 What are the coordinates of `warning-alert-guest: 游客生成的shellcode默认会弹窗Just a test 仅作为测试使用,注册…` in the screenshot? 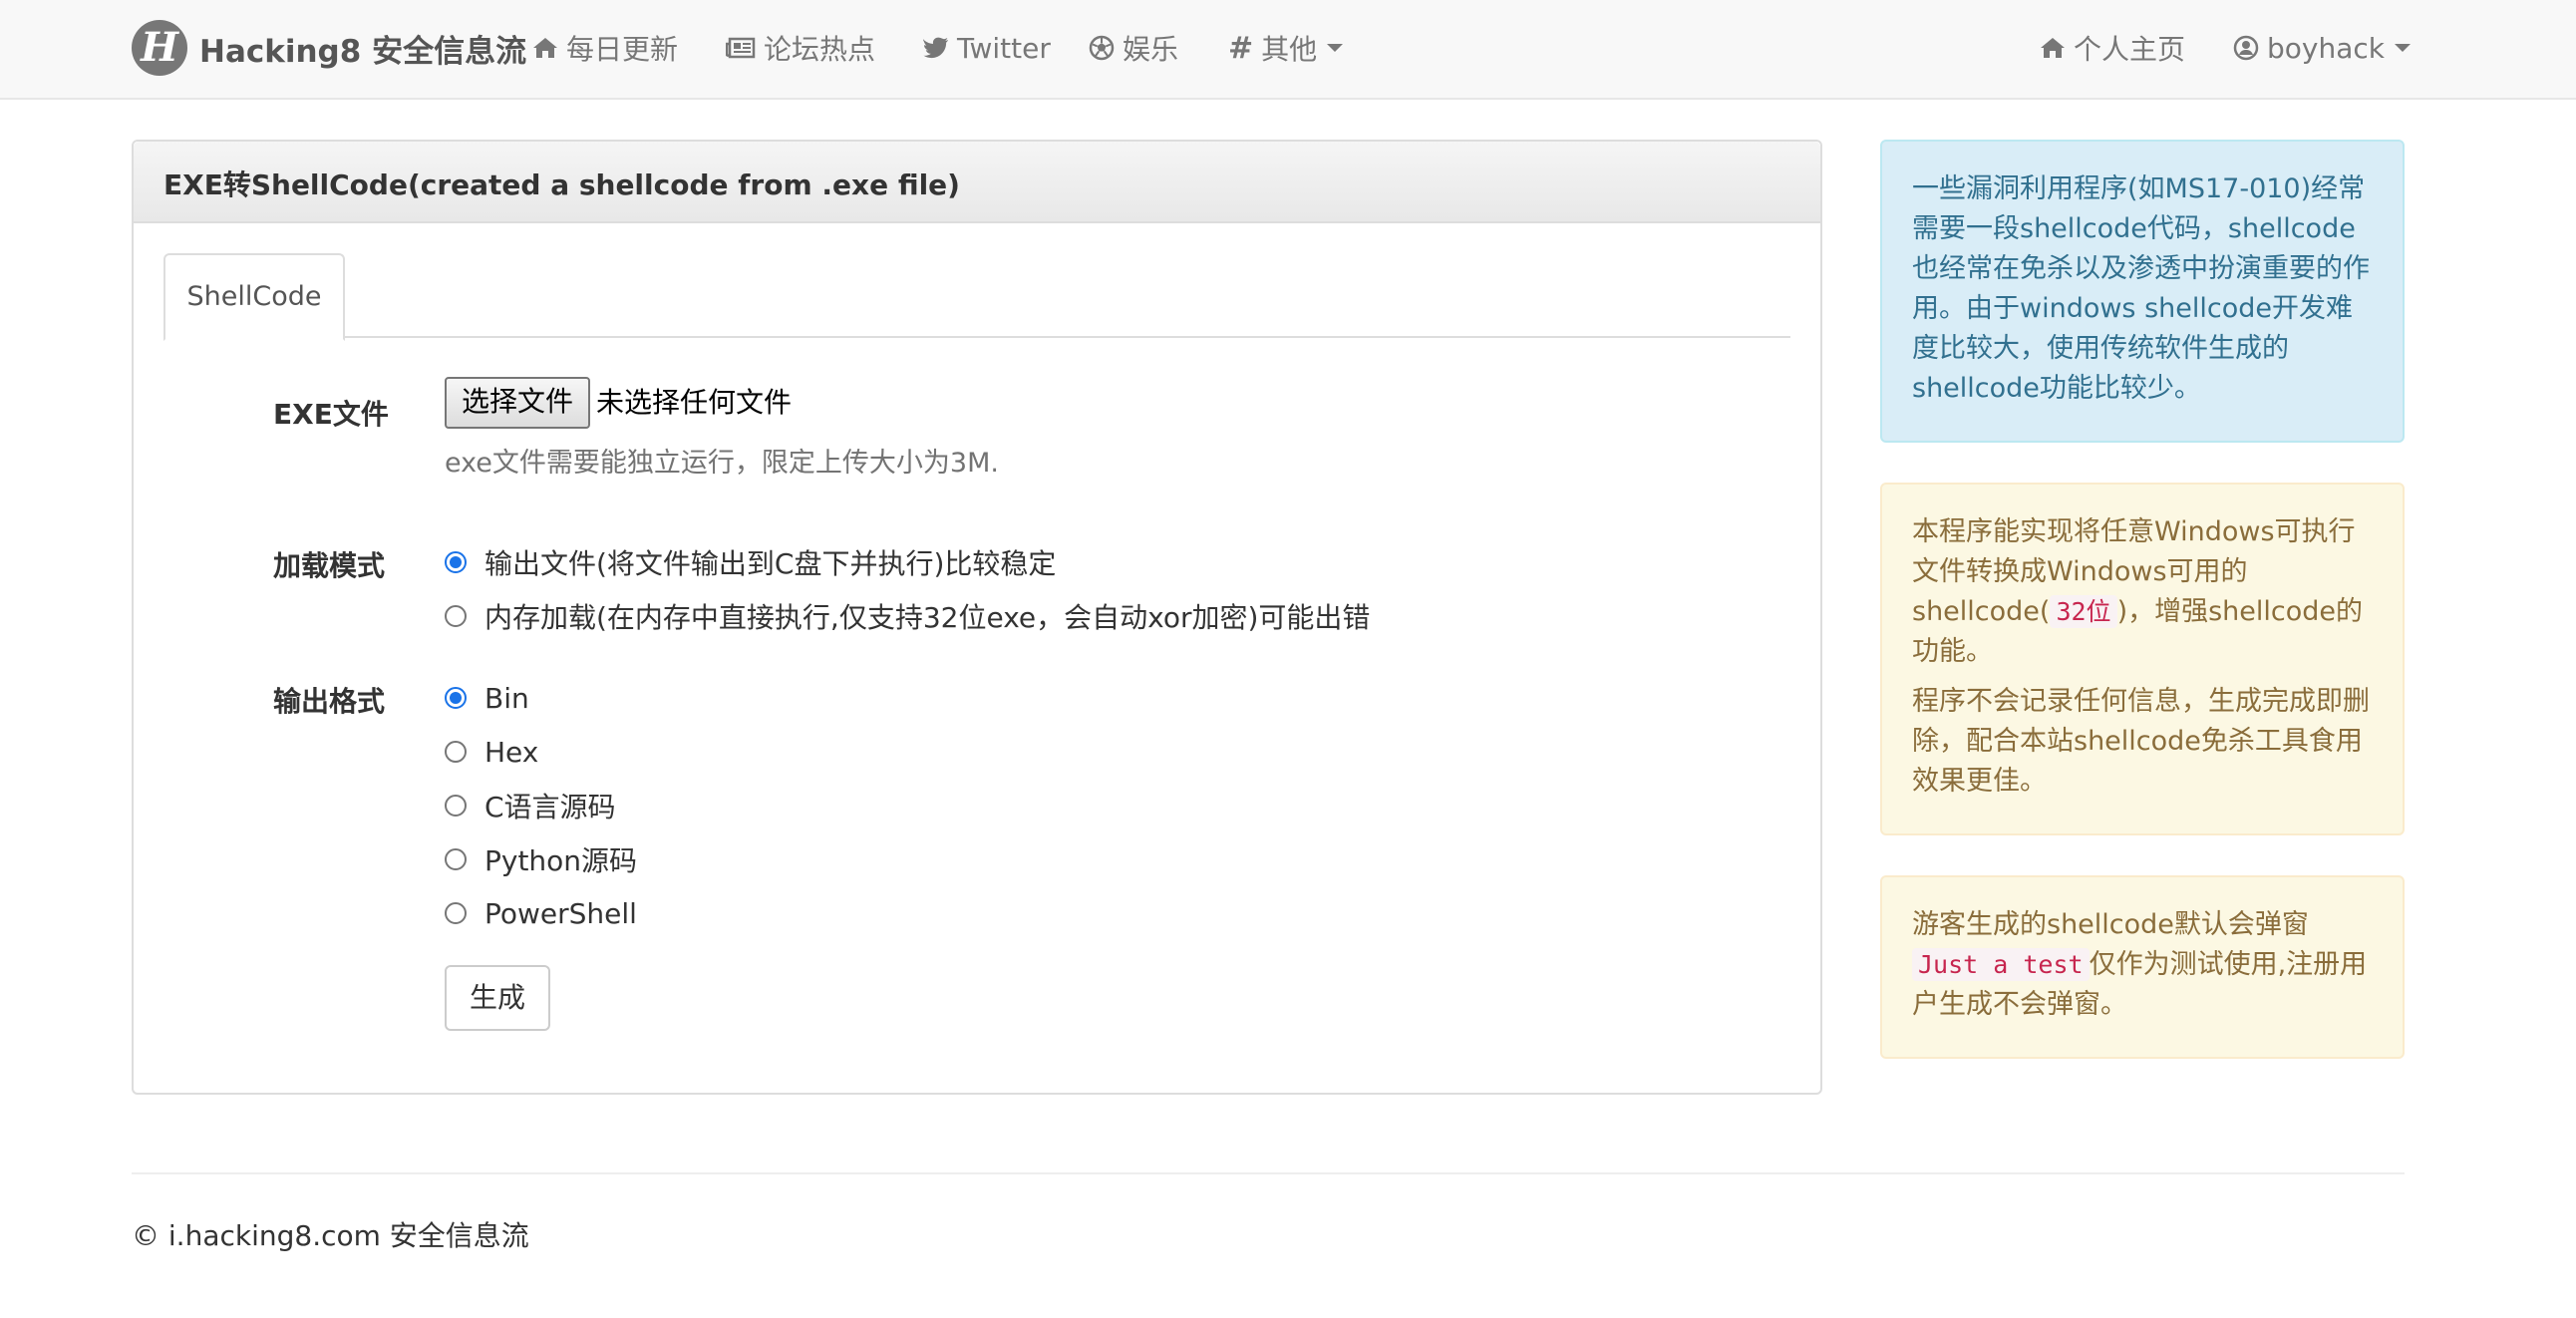 It's located at (2142, 967).